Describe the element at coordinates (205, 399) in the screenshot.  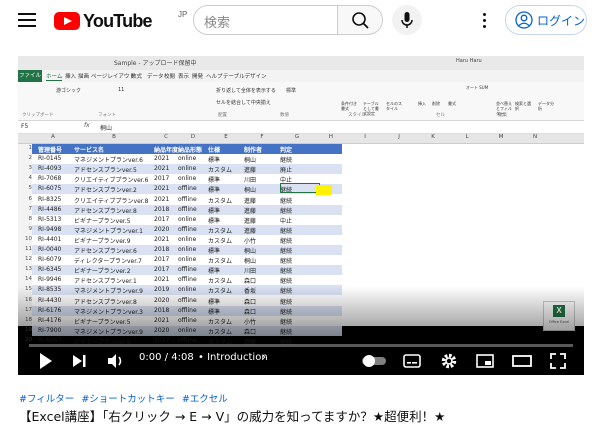
I see `hashtag-link: #エクセル` at that location.